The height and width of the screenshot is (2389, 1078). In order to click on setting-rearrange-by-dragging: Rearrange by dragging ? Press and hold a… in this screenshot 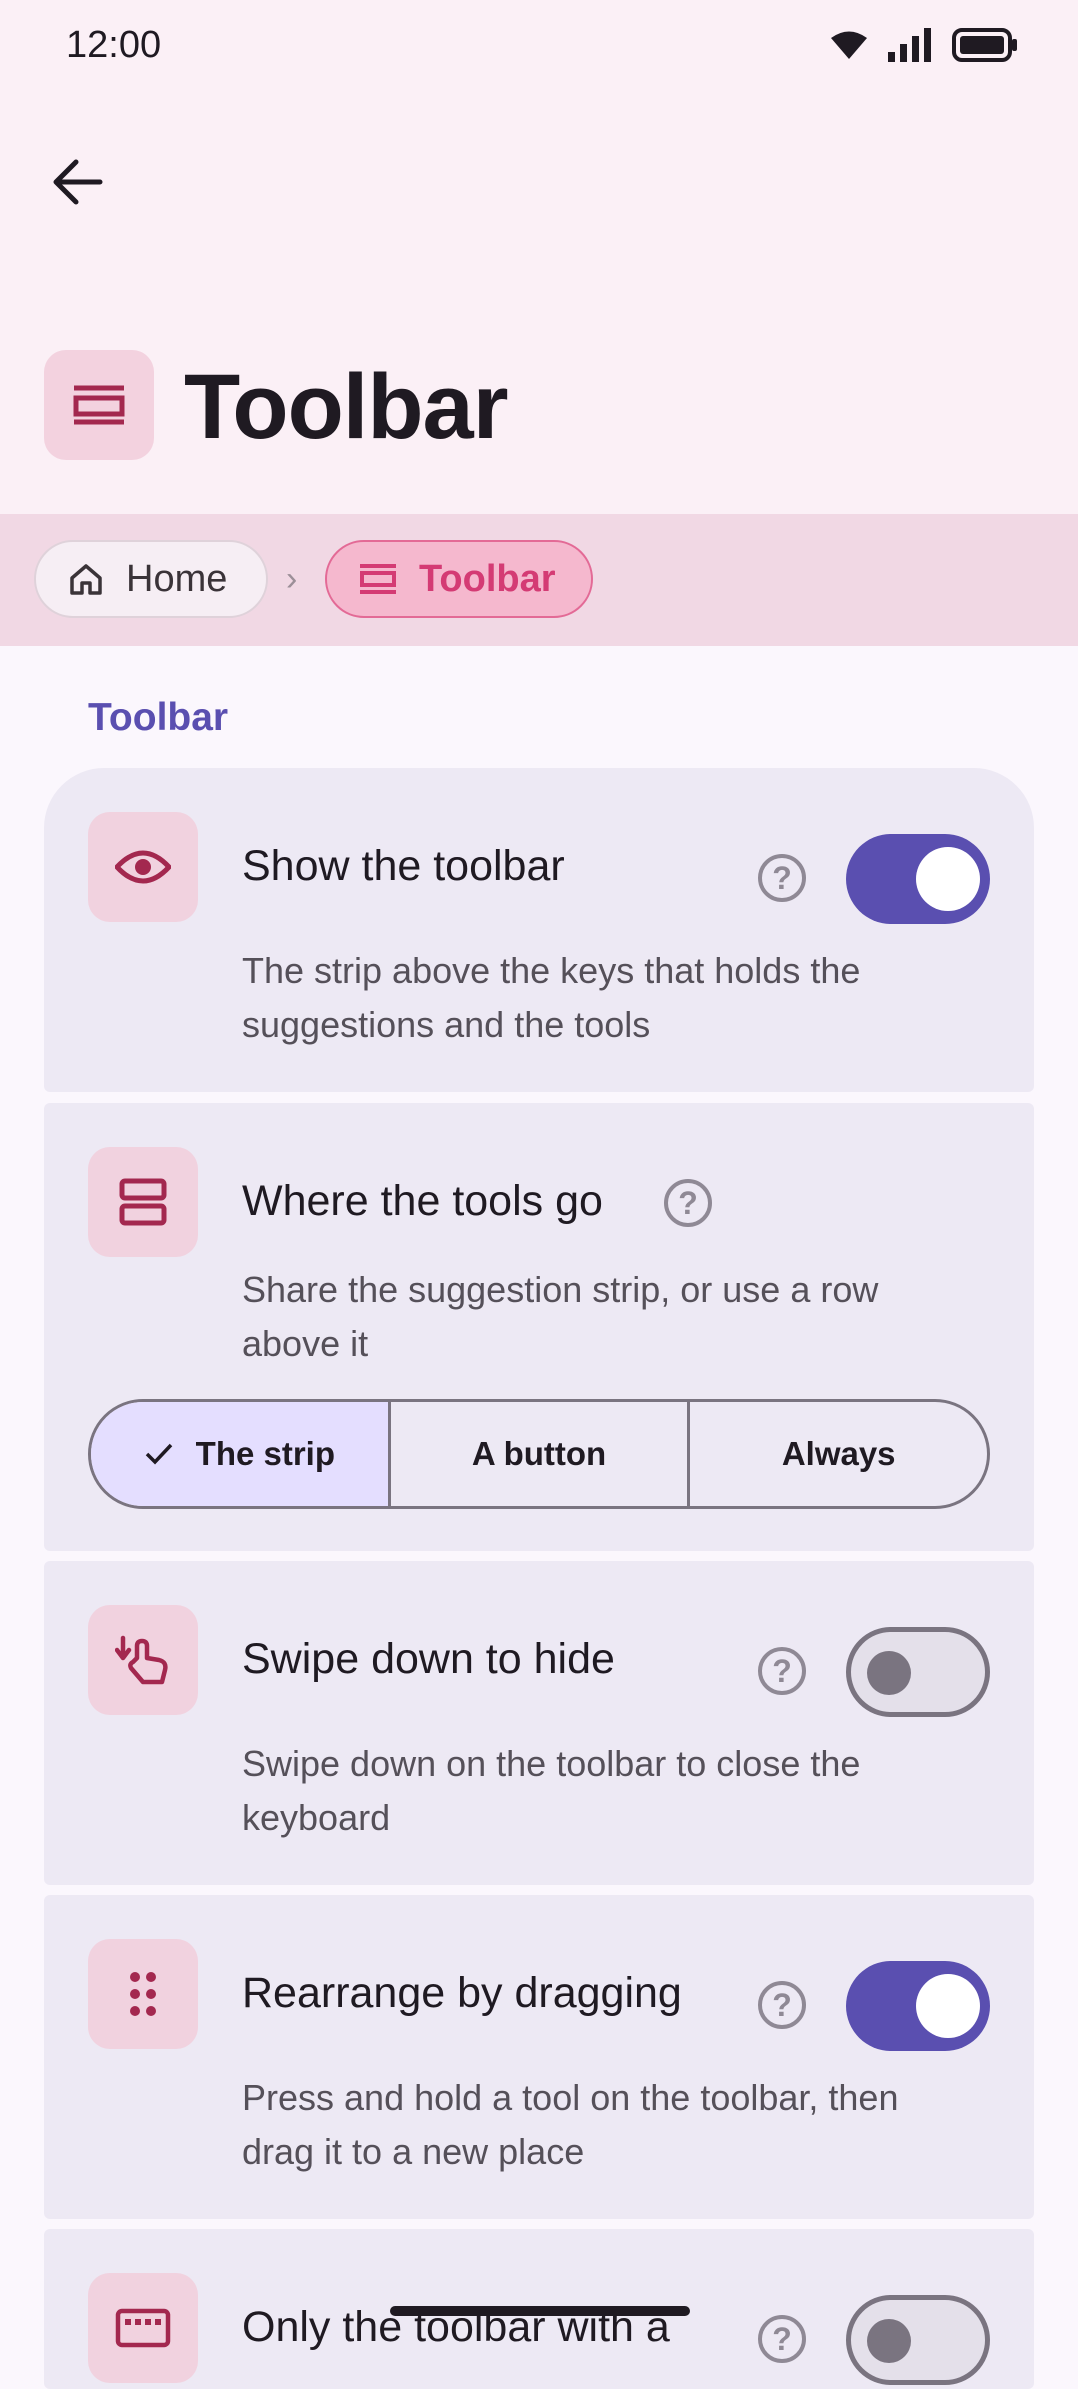, I will do `click(539, 2057)`.